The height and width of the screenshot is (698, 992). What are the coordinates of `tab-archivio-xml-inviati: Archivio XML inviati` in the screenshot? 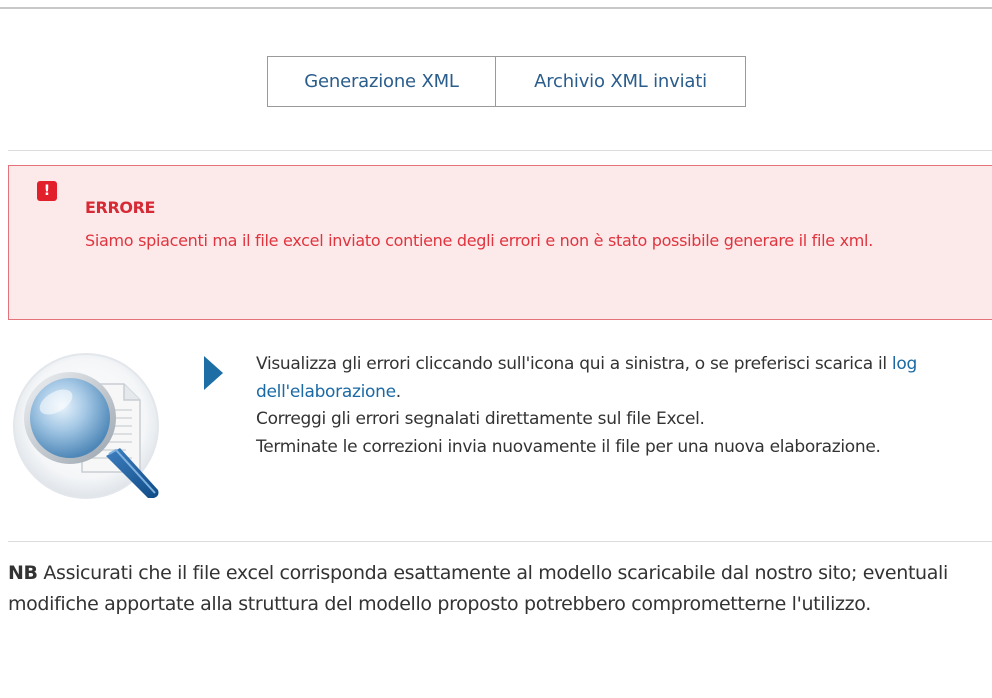 It's located at (620, 81).